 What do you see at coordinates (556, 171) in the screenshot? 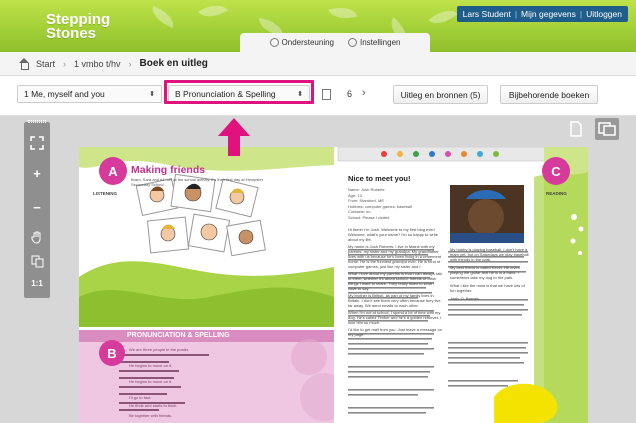
I see `section-c-badge: C` at bounding box center [556, 171].